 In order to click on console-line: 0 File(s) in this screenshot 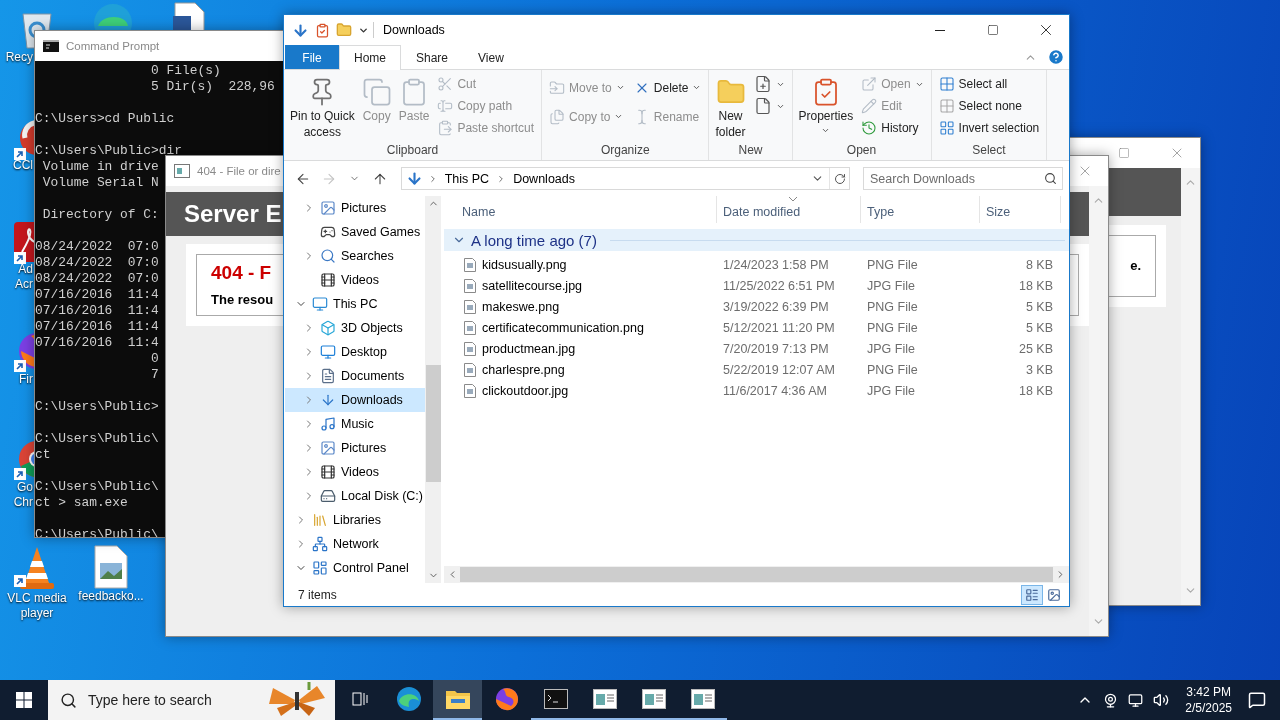, I will do `click(185, 71)`.